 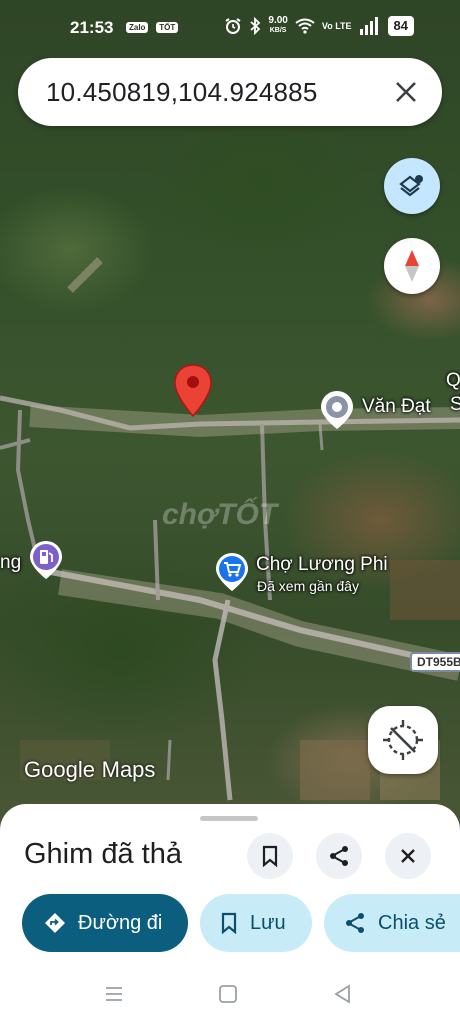 What do you see at coordinates (278, 30) in the screenshot?
I see `speed-unit: KB/S` at bounding box center [278, 30].